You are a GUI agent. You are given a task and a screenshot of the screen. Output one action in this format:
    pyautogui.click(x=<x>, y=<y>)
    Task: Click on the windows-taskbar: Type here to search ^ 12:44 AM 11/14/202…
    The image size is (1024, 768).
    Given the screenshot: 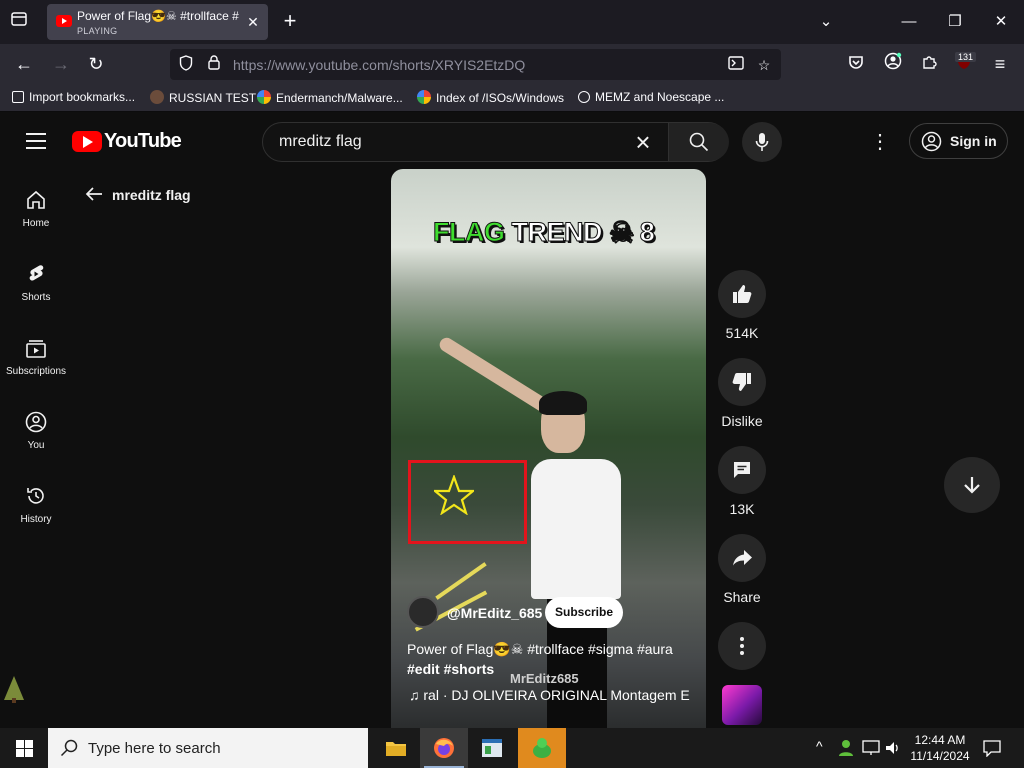 What is the action you would take?
    pyautogui.click(x=512, y=748)
    